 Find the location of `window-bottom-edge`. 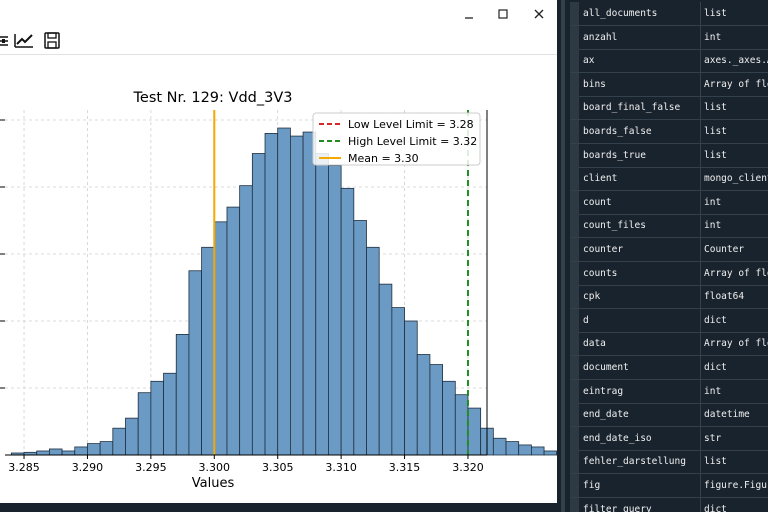

window-bottom-edge is located at coordinates (278, 507).